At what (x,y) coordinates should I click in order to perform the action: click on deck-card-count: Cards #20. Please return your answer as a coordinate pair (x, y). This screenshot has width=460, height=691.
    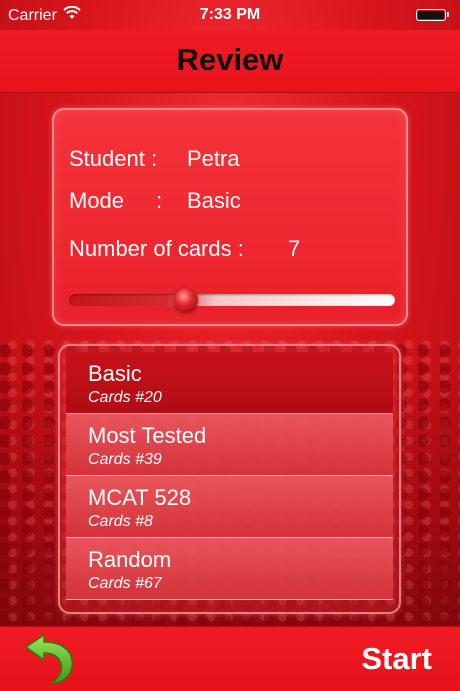
    Looking at the image, I should click on (125, 397).